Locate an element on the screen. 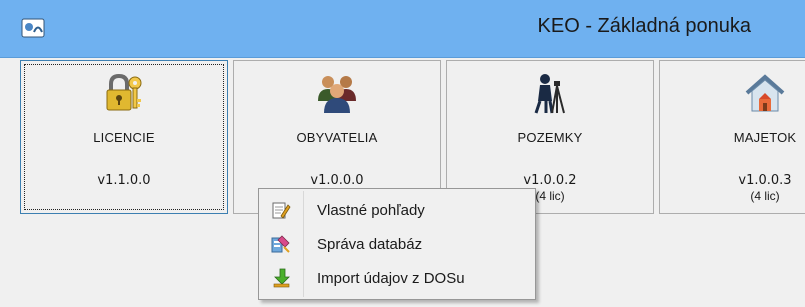 The image size is (805, 307). padlock-key-icon is located at coordinates (124, 92).